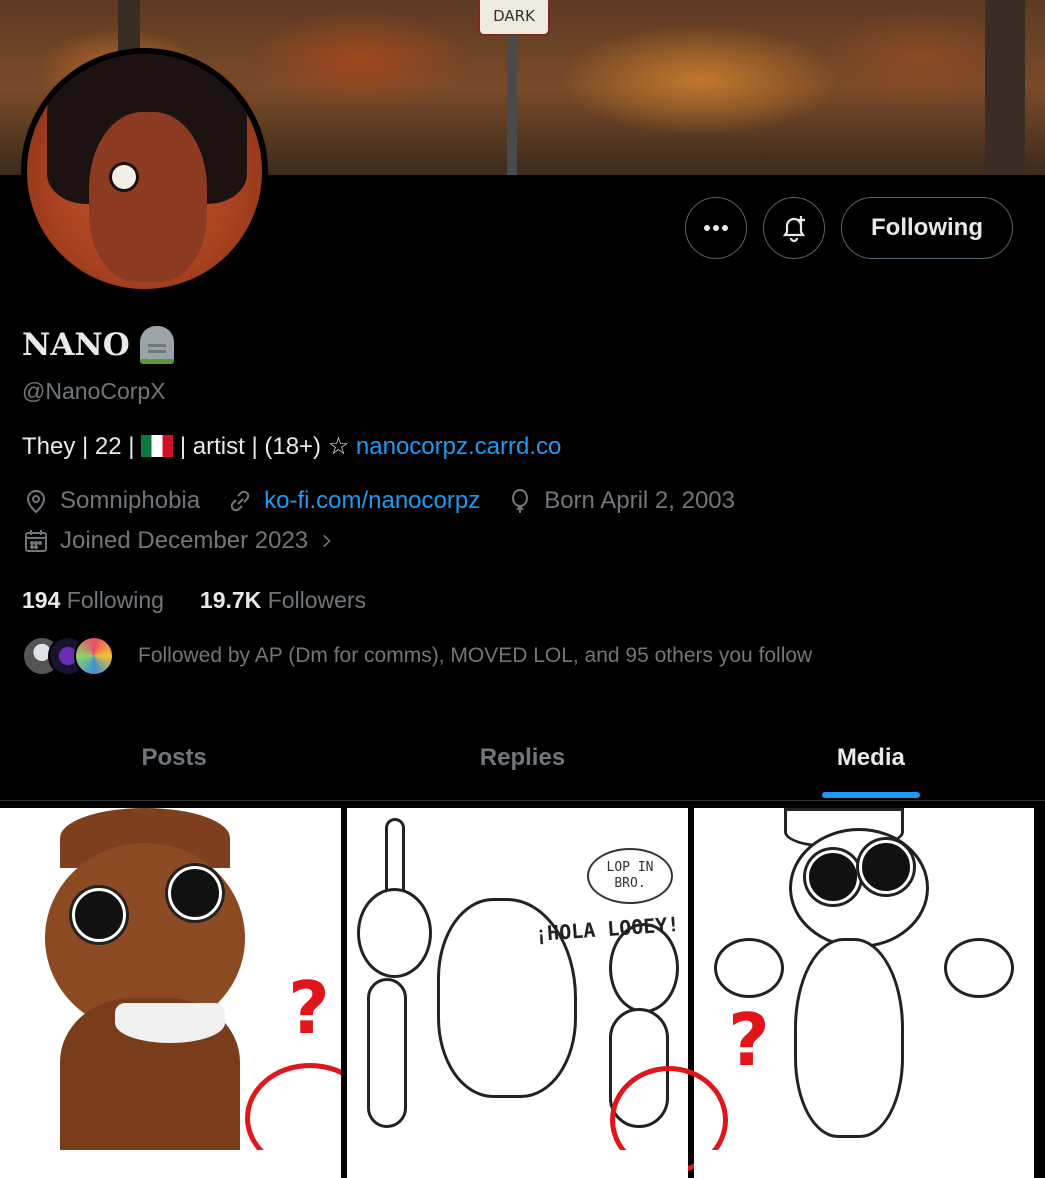  Describe the element at coordinates (115, 600) in the screenshot. I see `following-label: Following` at that location.